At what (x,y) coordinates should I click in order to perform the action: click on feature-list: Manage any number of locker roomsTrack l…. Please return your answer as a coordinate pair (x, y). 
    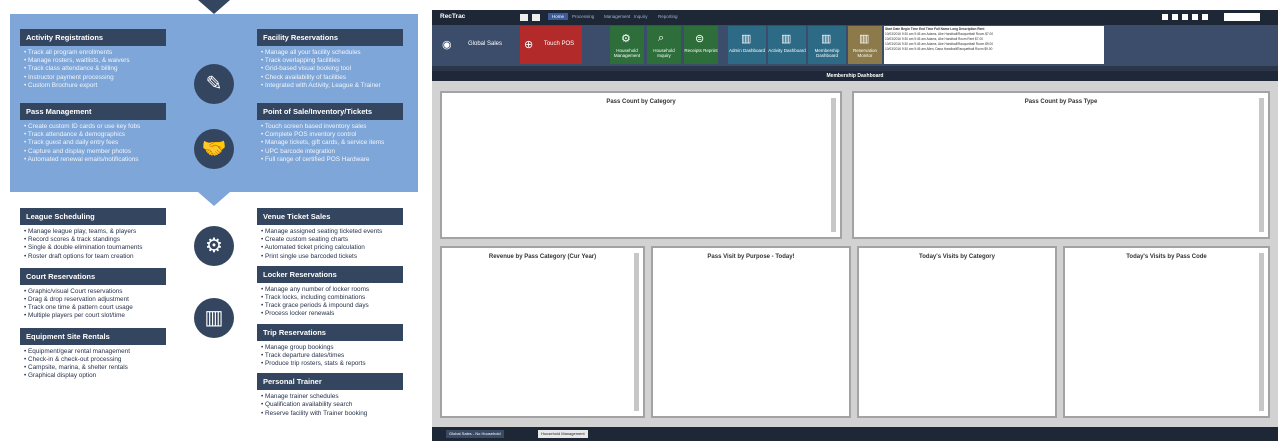
    Looking at the image, I should click on (330, 301).